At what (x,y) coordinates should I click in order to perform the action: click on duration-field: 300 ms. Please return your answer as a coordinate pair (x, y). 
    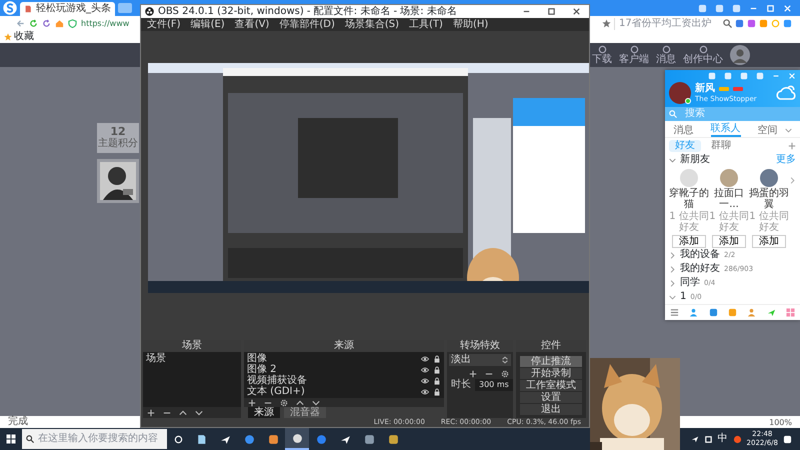
    Looking at the image, I should click on (494, 385).